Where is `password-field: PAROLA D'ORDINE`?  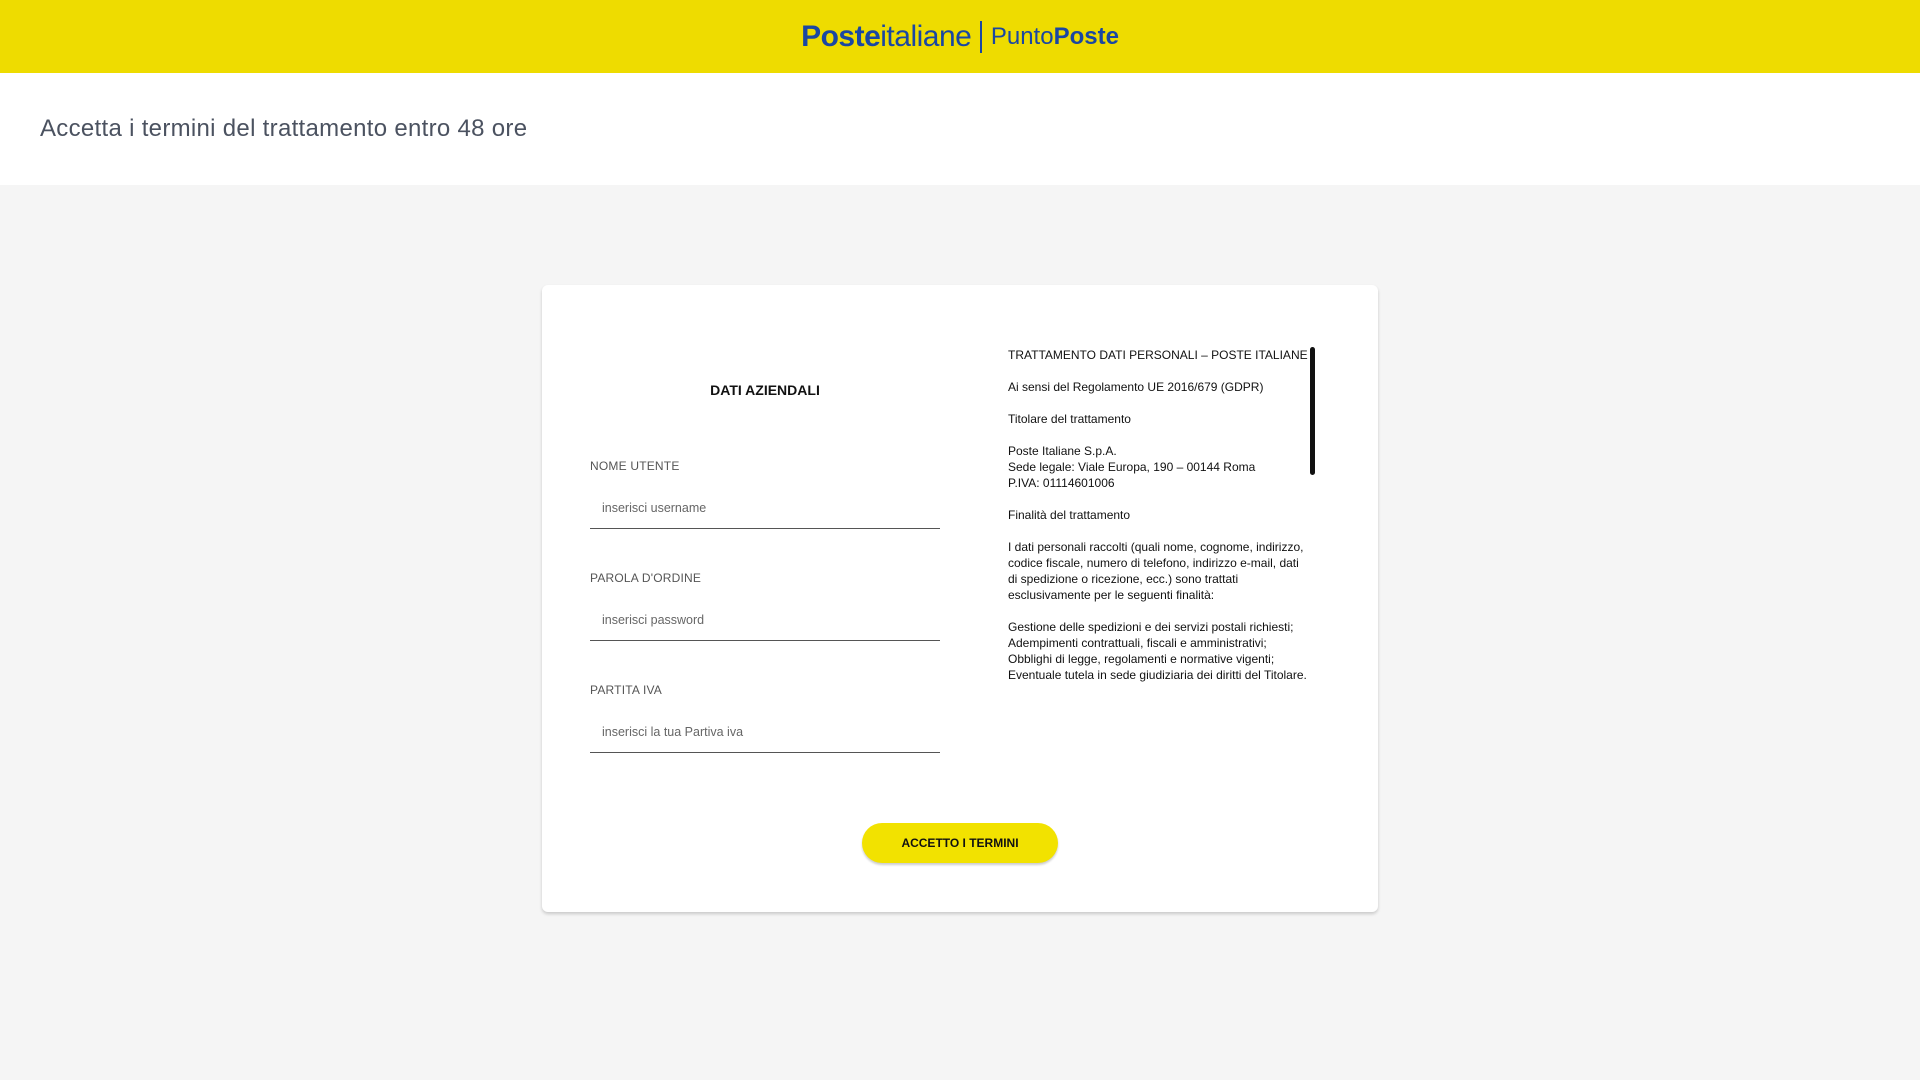 password-field: PAROLA D'ORDINE is located at coordinates (765, 606).